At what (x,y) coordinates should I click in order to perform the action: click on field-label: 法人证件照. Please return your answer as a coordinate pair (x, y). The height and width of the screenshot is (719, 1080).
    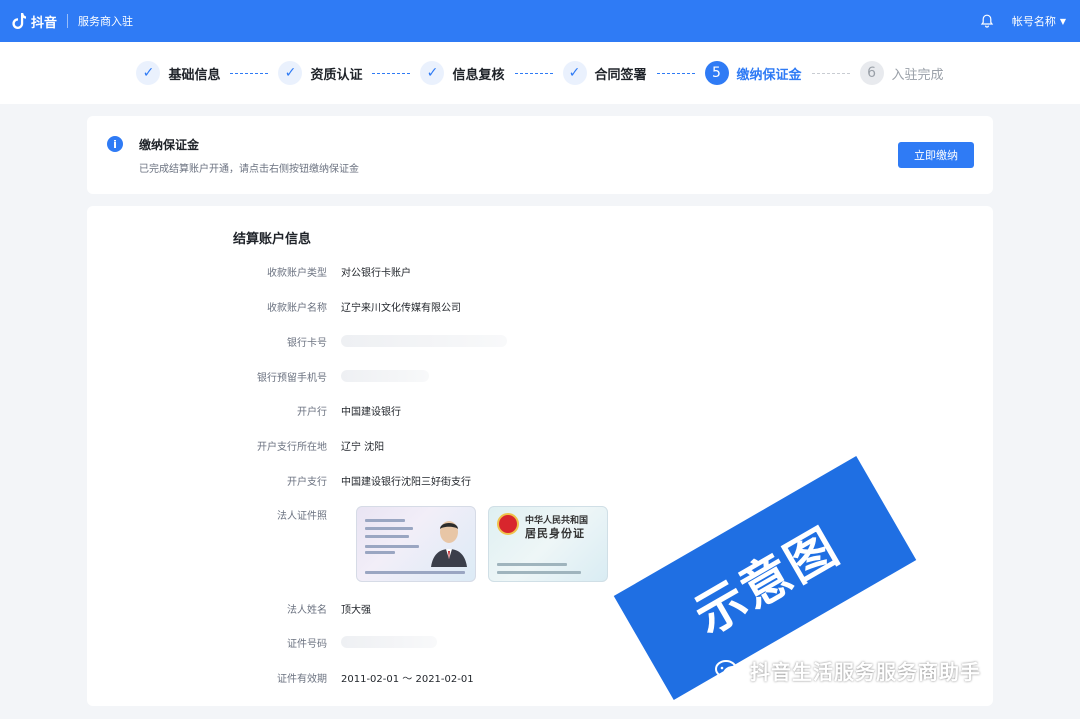
    Looking at the image, I should click on (302, 516).